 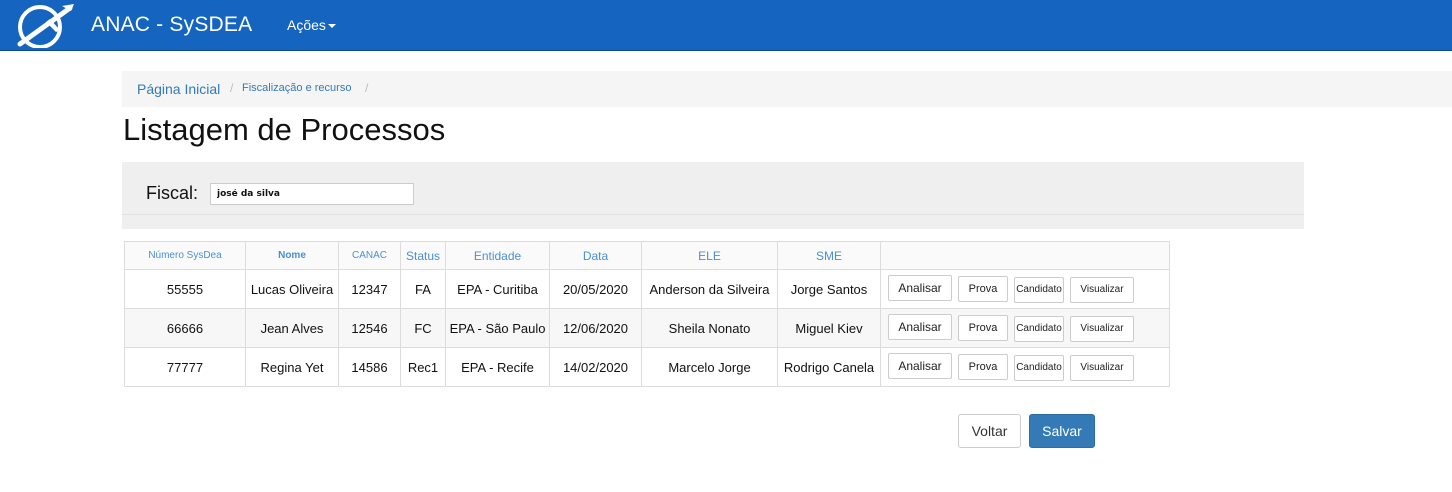 What do you see at coordinates (423, 367) in the screenshot?
I see `cell-status: Rec1` at bounding box center [423, 367].